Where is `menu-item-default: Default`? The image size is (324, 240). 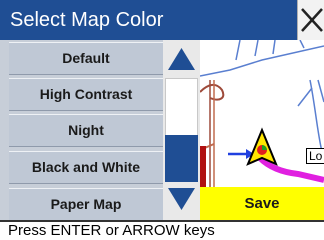
menu-item-default: Default is located at coordinates (86, 58).